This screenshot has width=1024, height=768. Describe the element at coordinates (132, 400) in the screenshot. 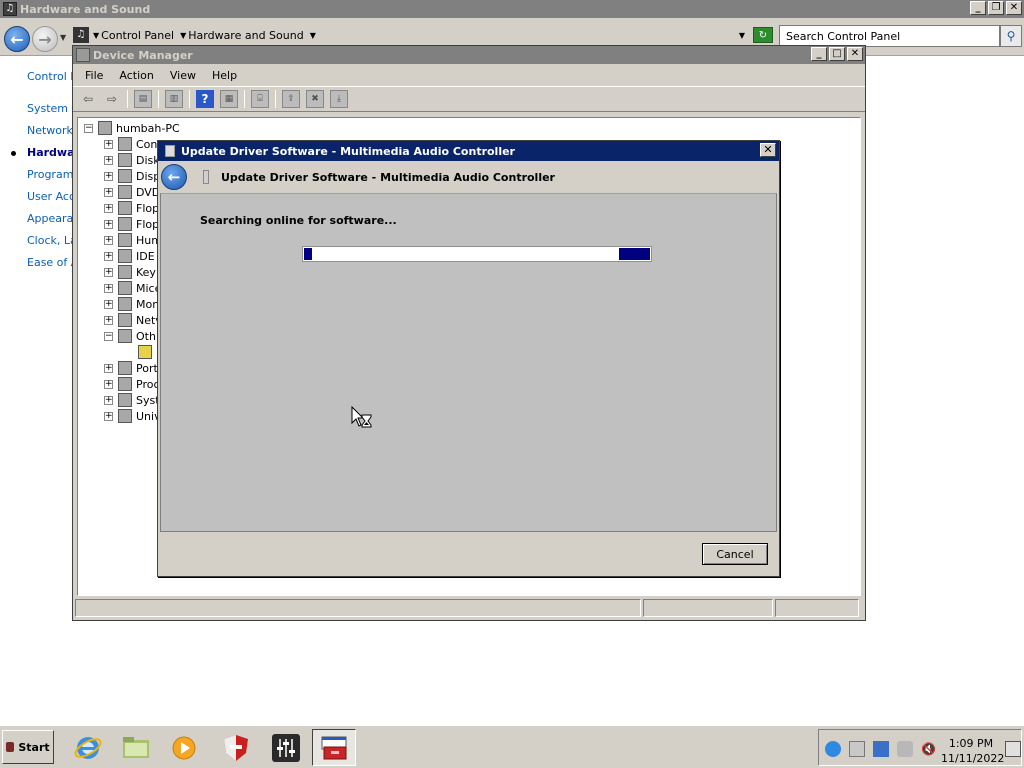

I see `tree-item: + Syst` at that location.